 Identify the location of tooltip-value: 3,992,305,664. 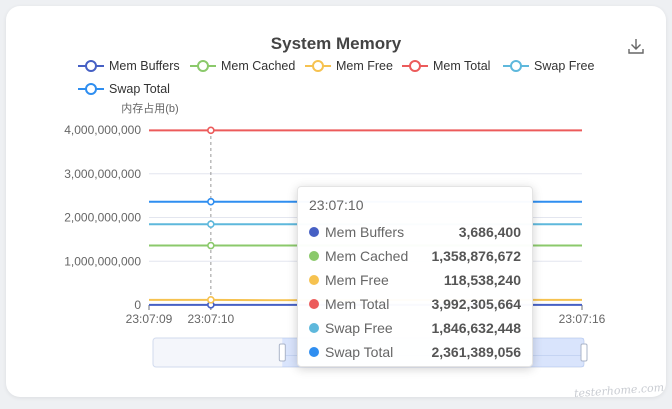
(476, 304).